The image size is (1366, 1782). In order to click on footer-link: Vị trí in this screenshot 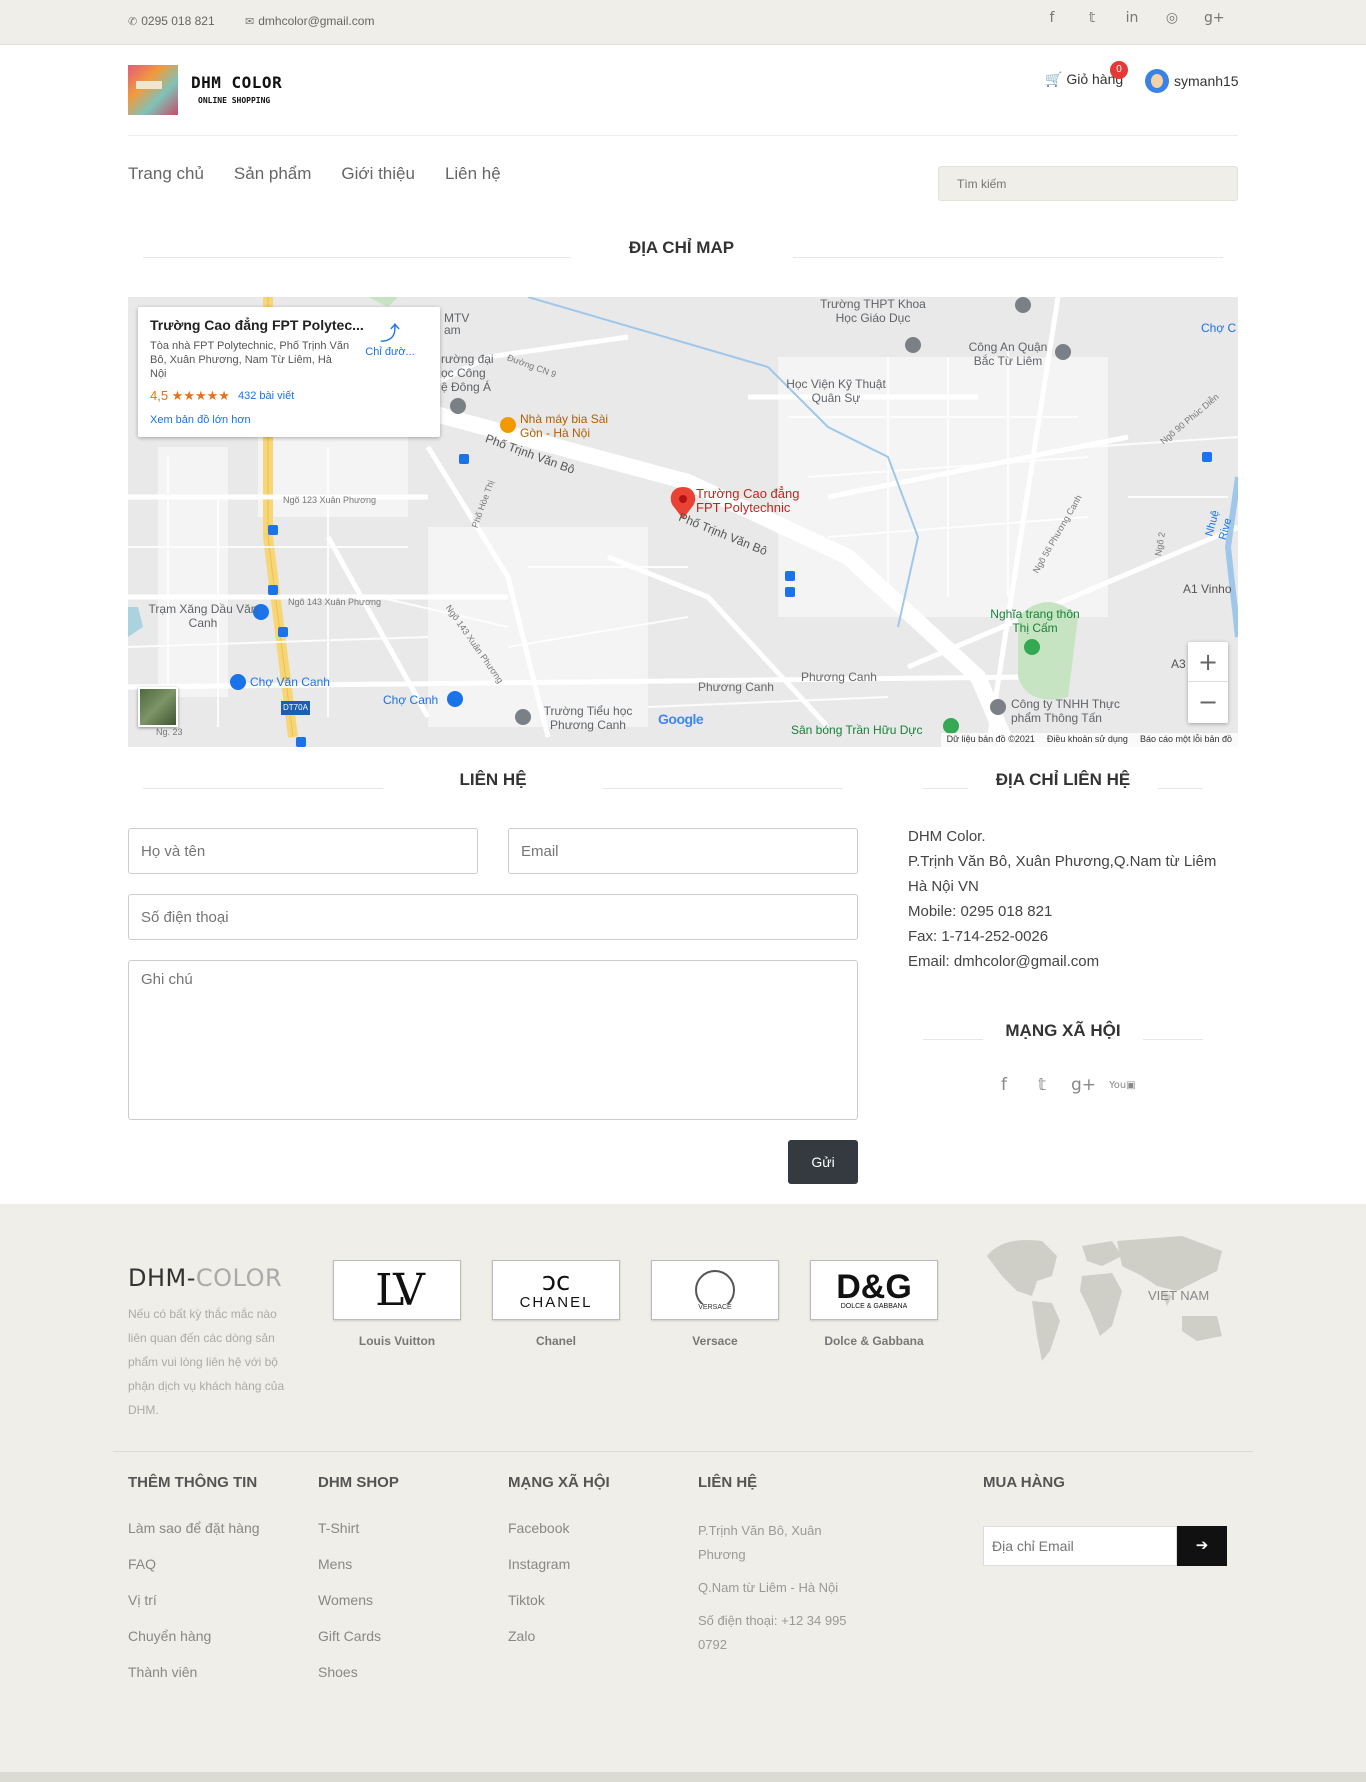, I will do `click(194, 1609)`.